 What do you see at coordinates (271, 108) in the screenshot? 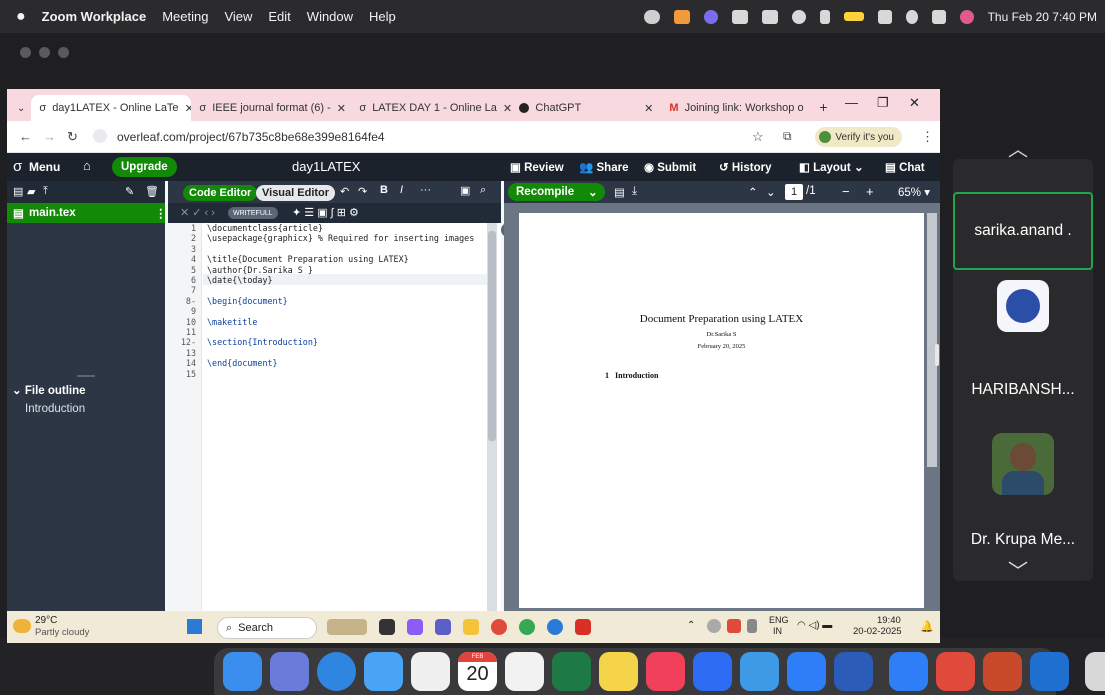
I see `tab-ieee-format: σ IEEE journal format (6) - ✕` at bounding box center [271, 108].